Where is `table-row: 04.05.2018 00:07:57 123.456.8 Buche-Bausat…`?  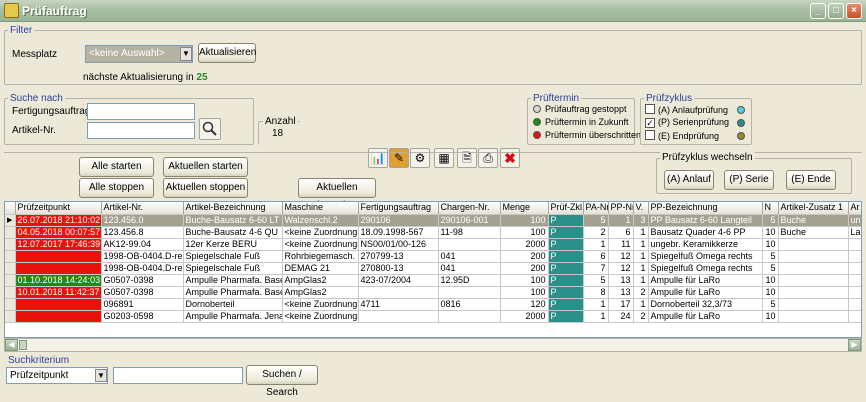
table-row: 04.05.2018 00:07:57 123.456.8 Buche-Bausat… is located at coordinates (433, 232).